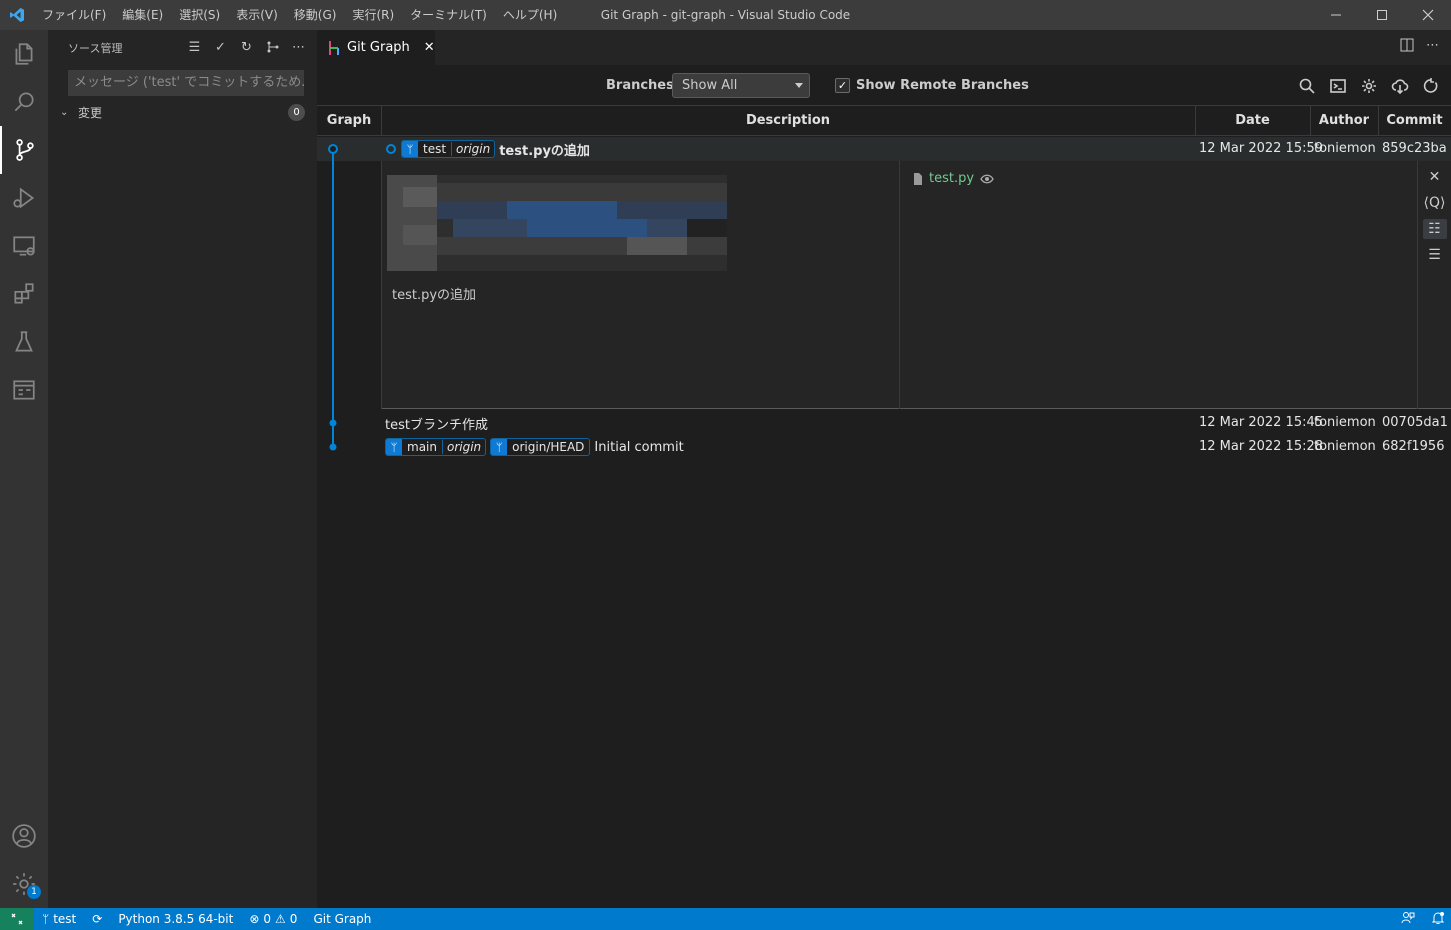  I want to click on settings-gear-icon, so click(1369, 86).